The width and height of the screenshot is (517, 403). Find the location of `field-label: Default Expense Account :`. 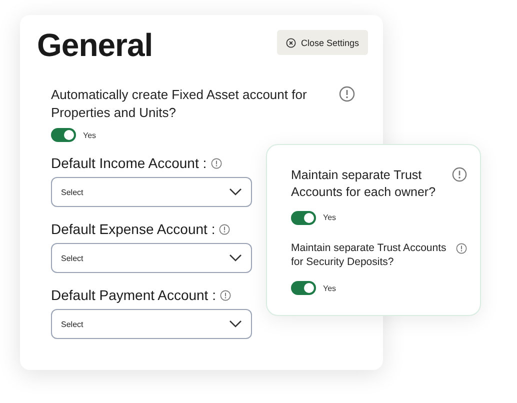

field-label: Default Expense Account : is located at coordinates (133, 229).